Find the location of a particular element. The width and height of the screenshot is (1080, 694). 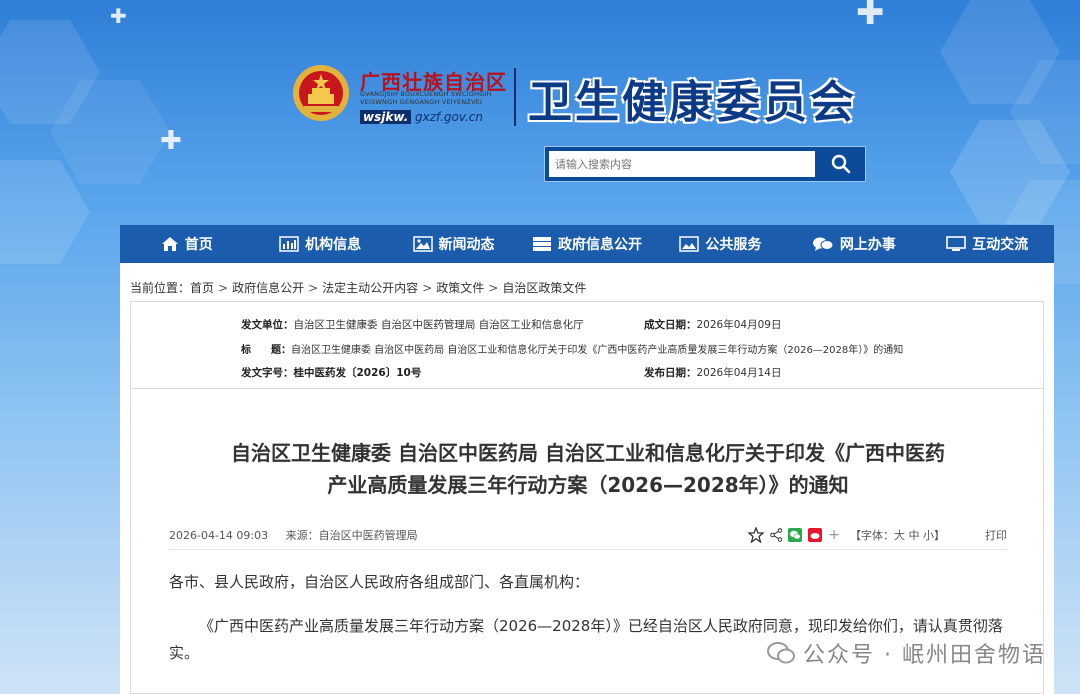

nav-item-public-service: 公共服务 is located at coordinates (720, 244).